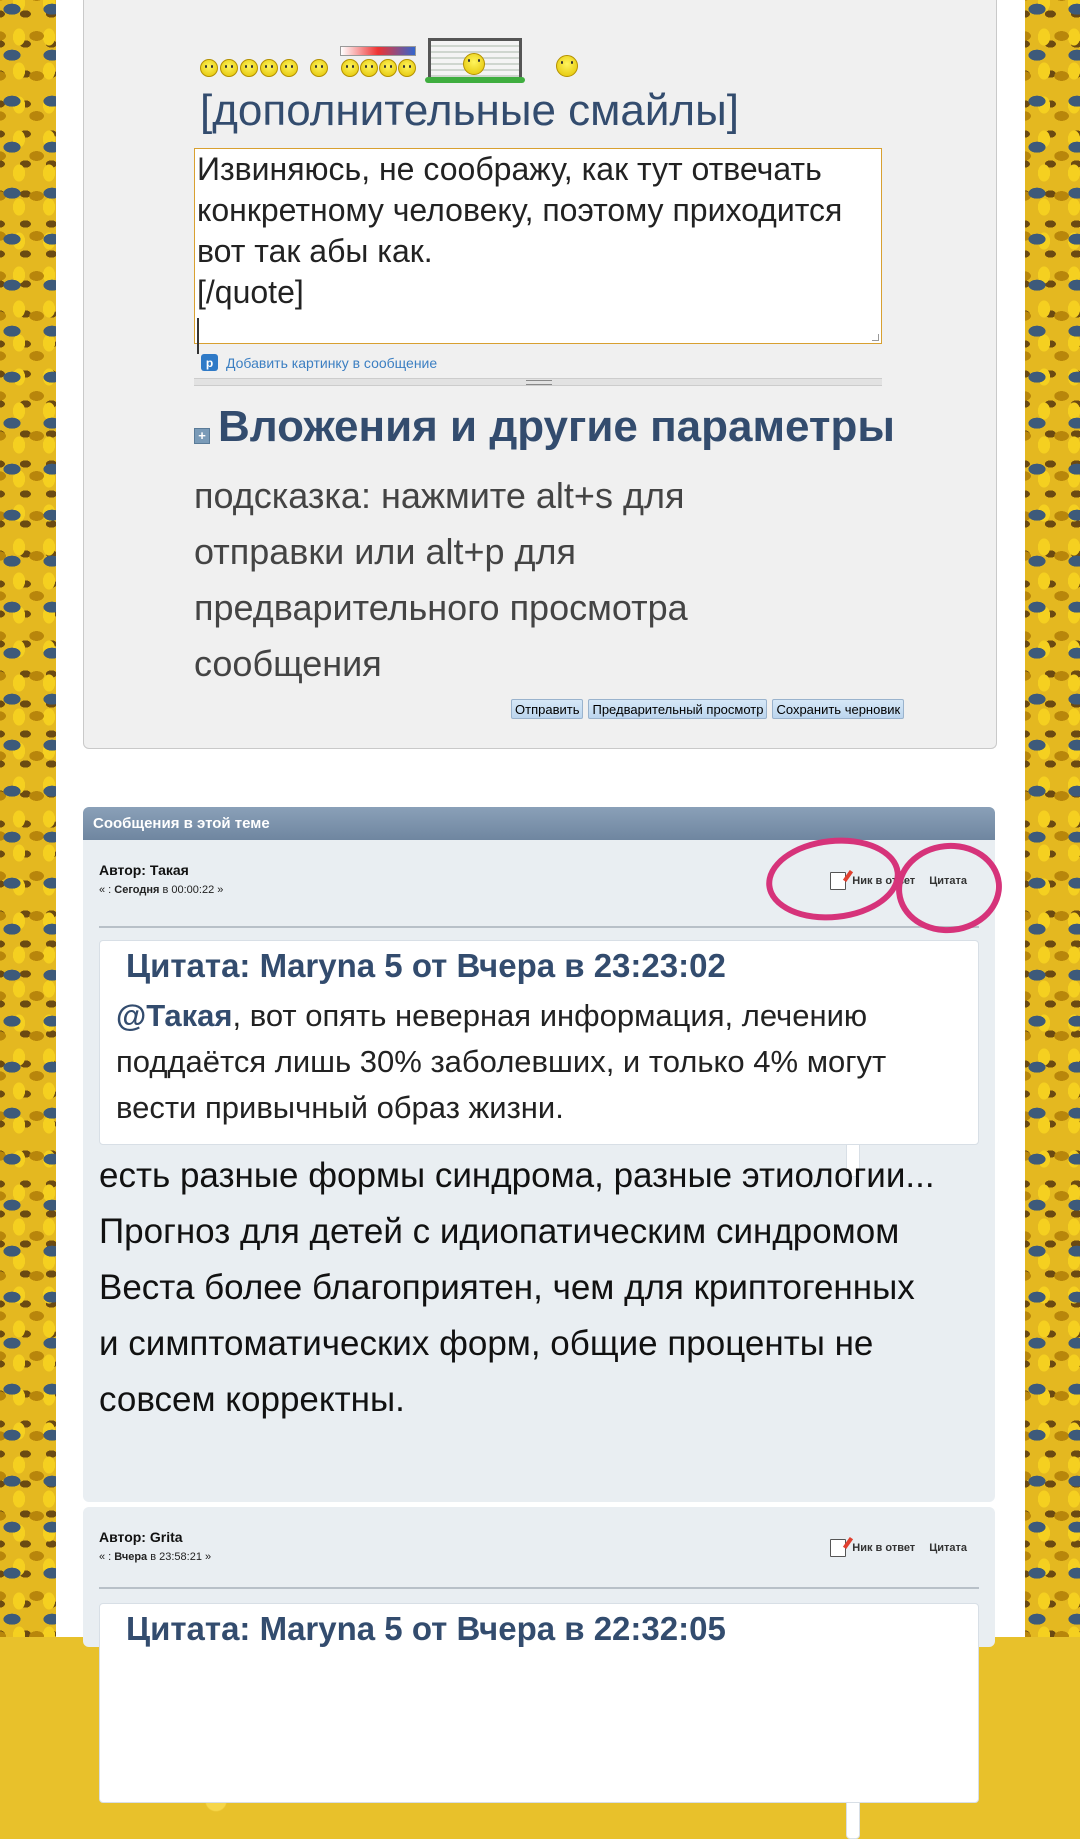 The width and height of the screenshot is (1080, 1839). Describe the element at coordinates (174, 1015) in the screenshot. I see `user-mention: @Такая` at that location.